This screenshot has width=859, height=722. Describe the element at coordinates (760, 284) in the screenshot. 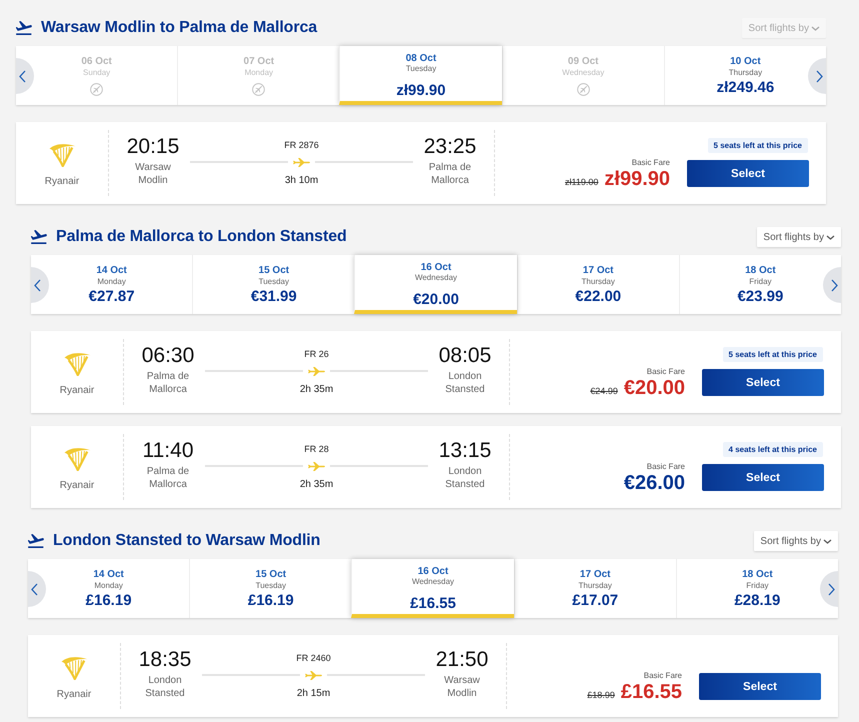

I see `date-tab: 18 Oct Friday €23.99` at that location.